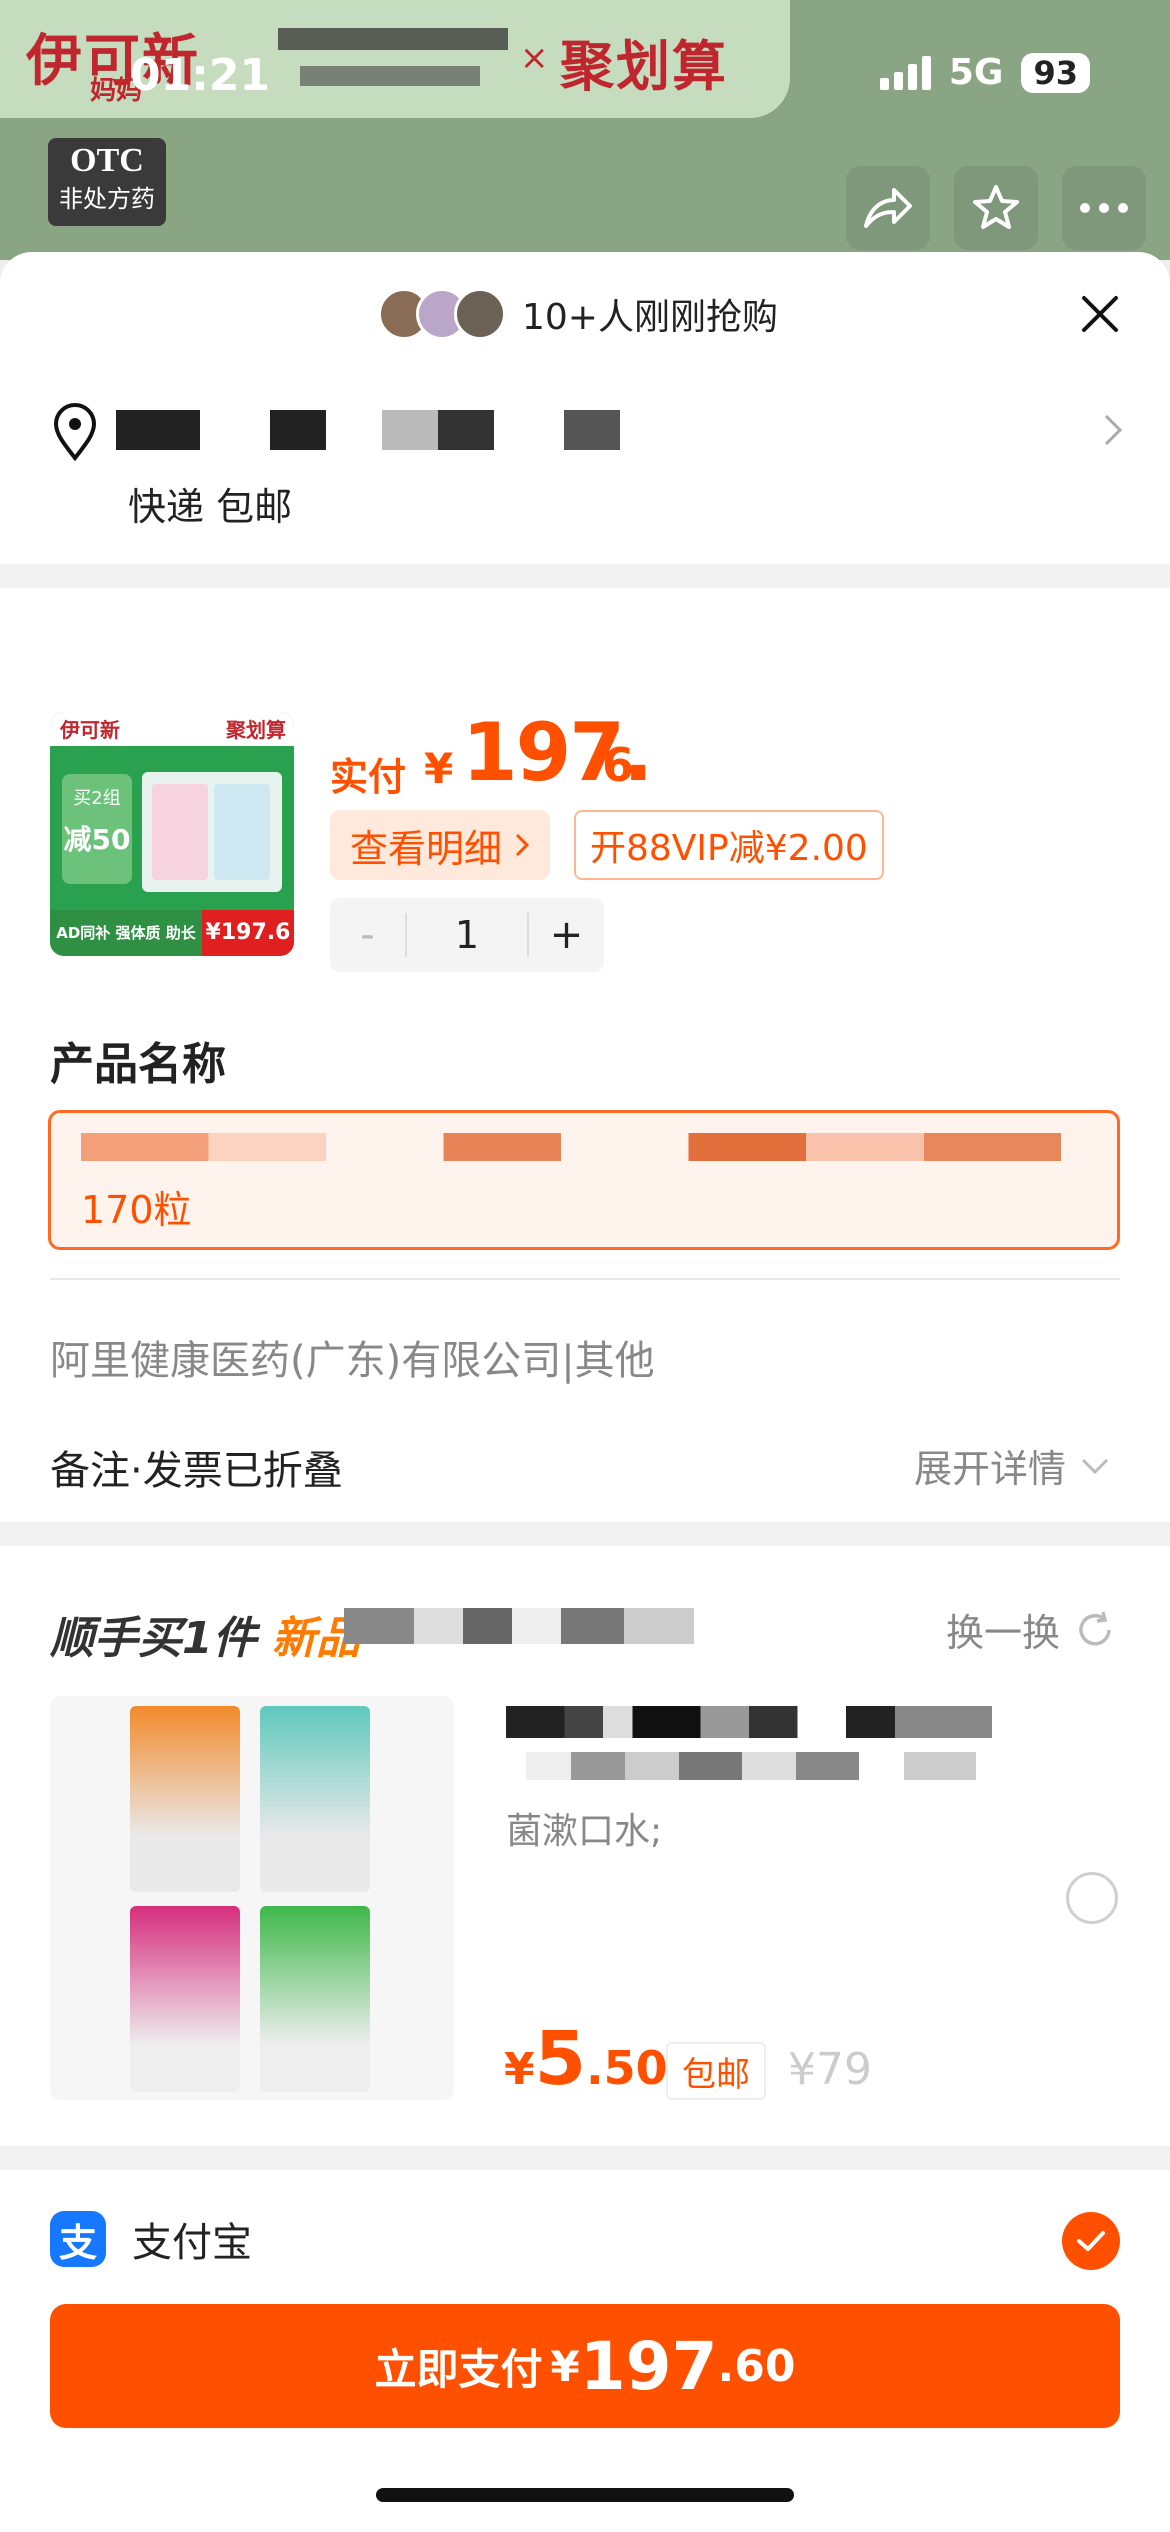  What do you see at coordinates (648, 2366) in the screenshot?
I see `pay-amount-integer: 197` at bounding box center [648, 2366].